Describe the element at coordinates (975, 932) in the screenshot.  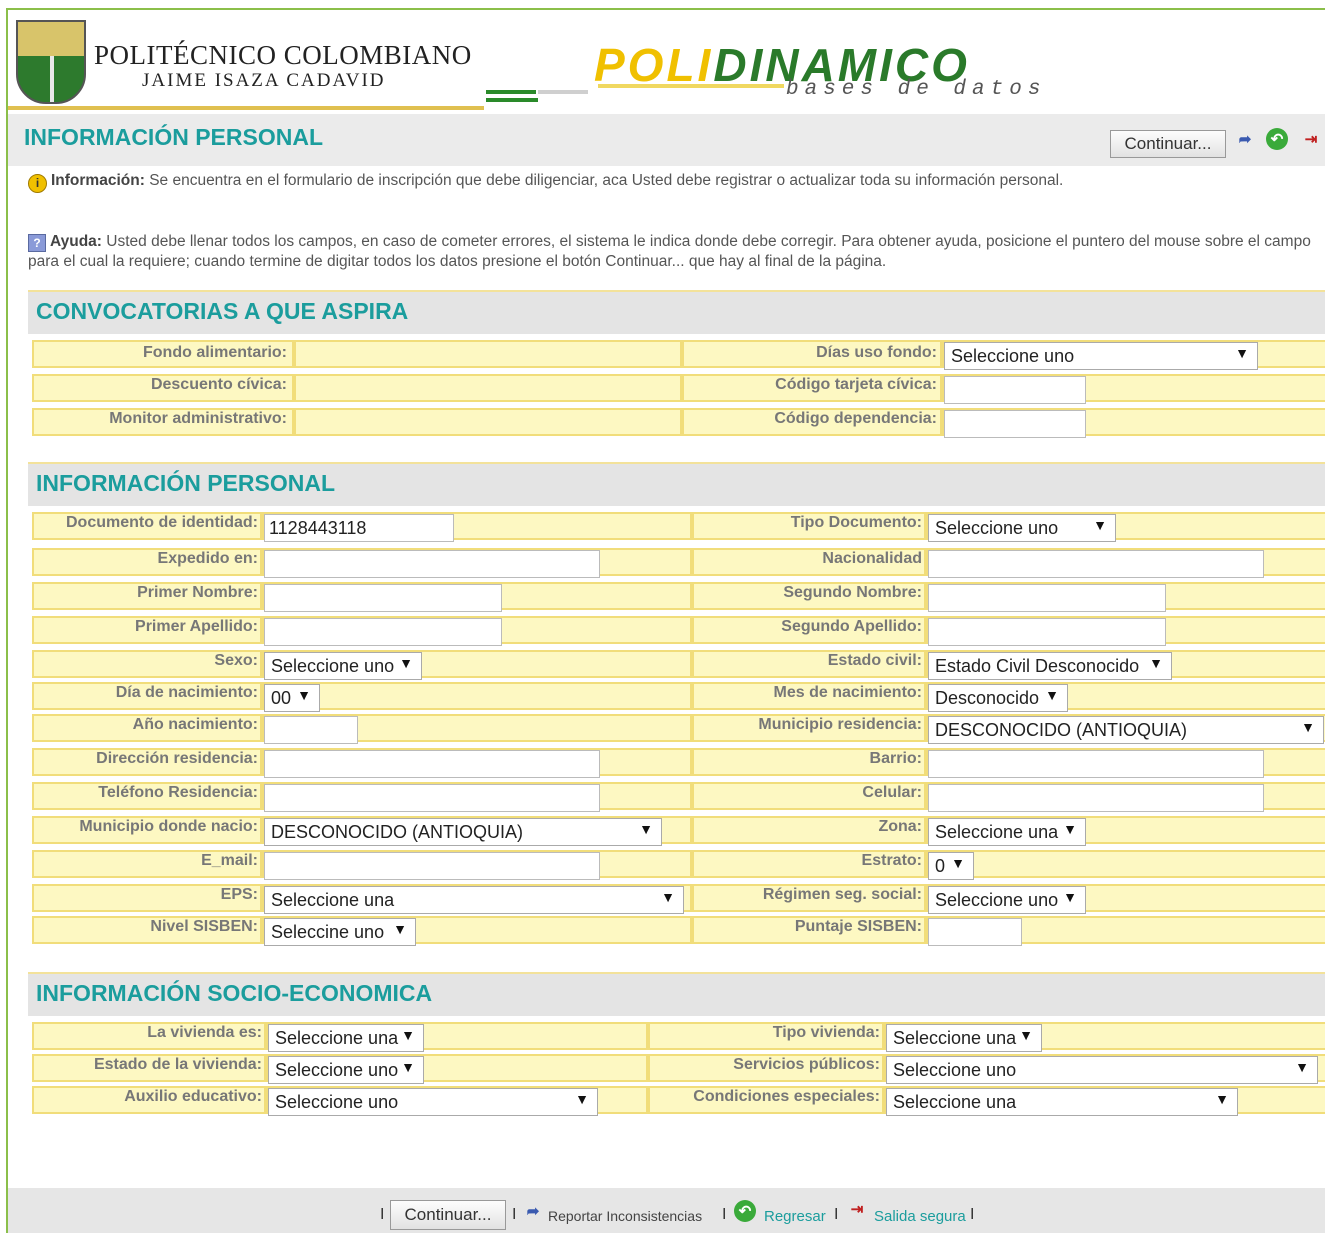
I see `puntaje-input` at that location.